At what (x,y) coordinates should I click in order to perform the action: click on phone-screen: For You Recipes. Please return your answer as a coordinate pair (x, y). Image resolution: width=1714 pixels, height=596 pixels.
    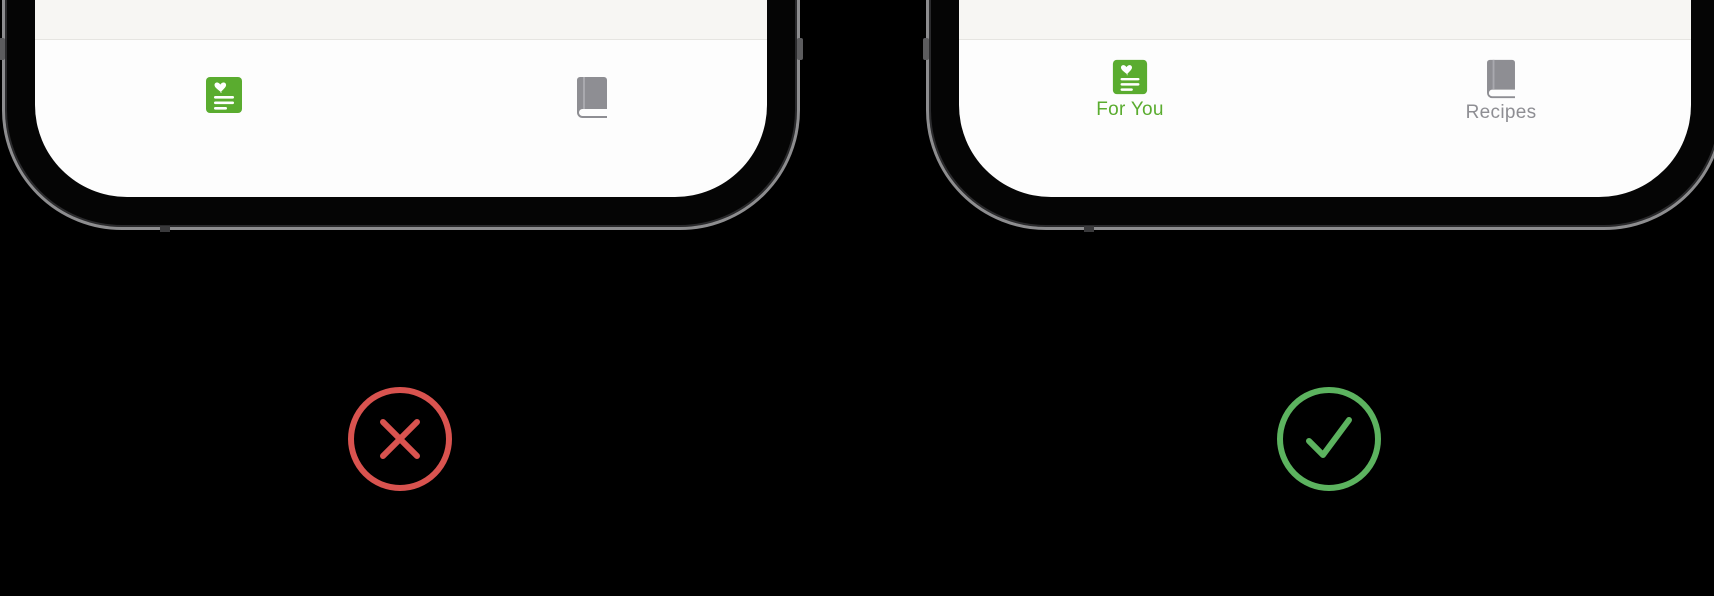
    Looking at the image, I should click on (1325, 98).